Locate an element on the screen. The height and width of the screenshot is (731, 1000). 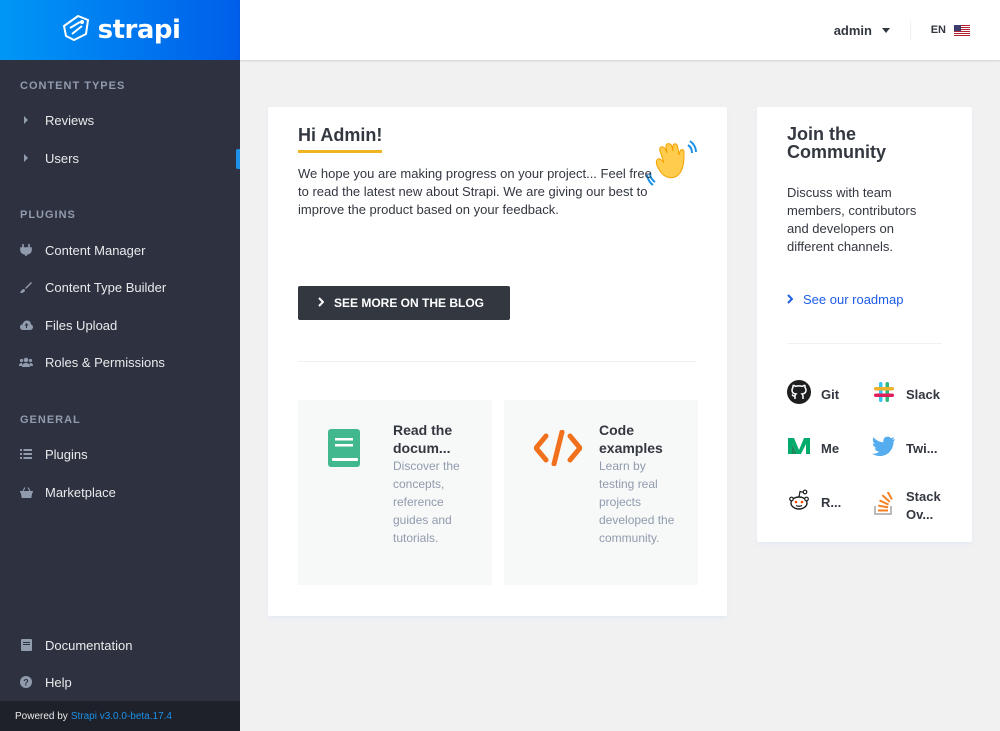
powered-by-footer: Powered by Strapi v3.0.0-beta.17.4 is located at coordinates (120, 716).